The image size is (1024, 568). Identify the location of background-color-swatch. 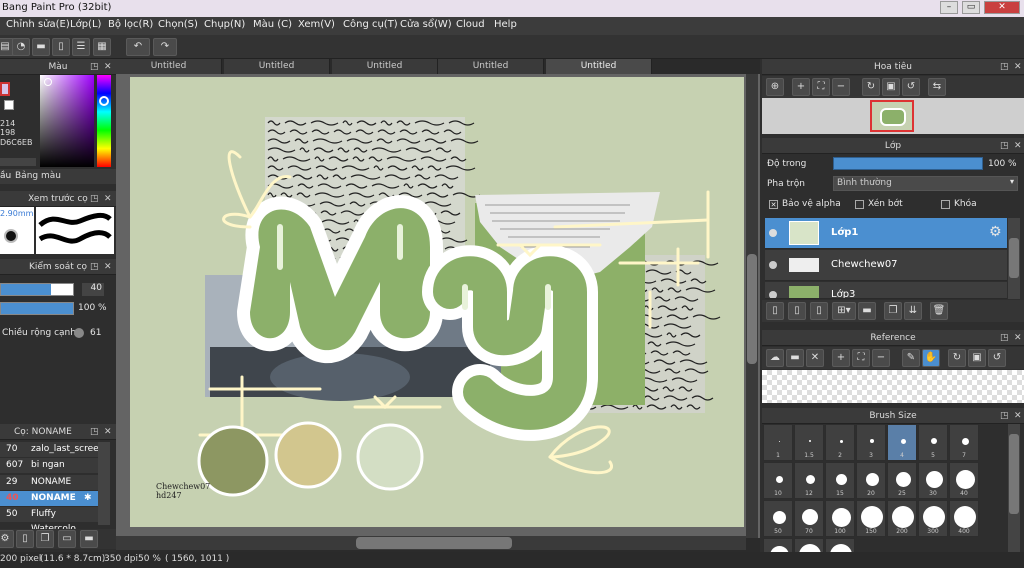
(9, 105).